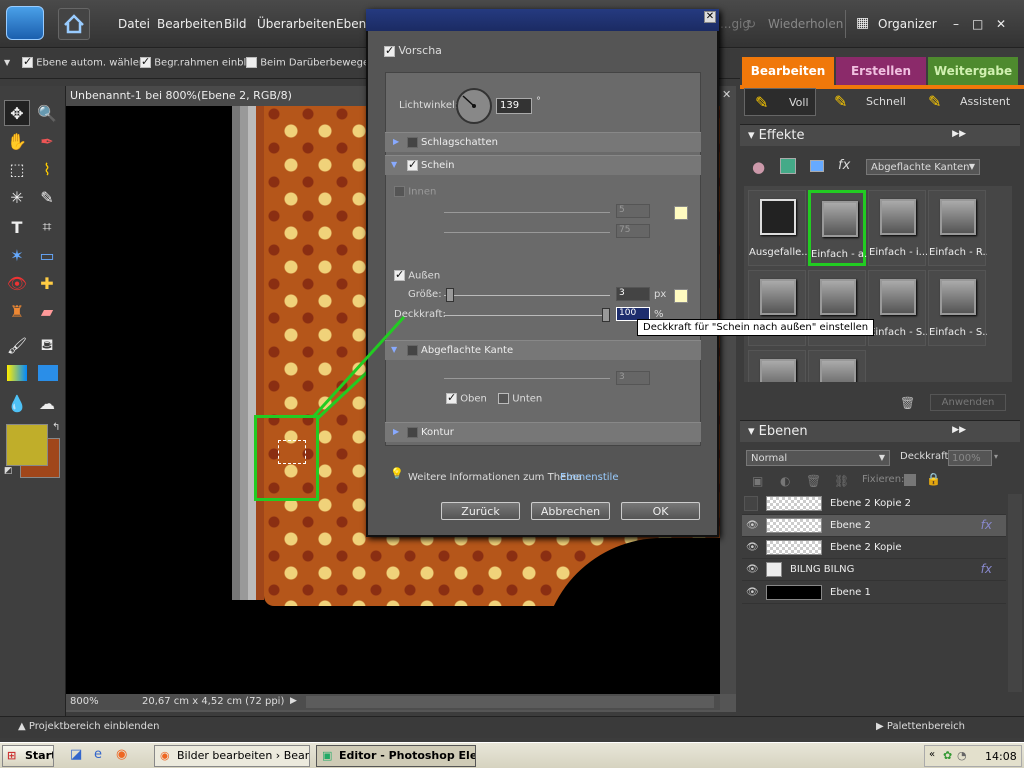 This screenshot has height=768, width=1024. What do you see at coordinates (633, 378) in the screenshot?
I see `bevel-size-input: 3` at bounding box center [633, 378].